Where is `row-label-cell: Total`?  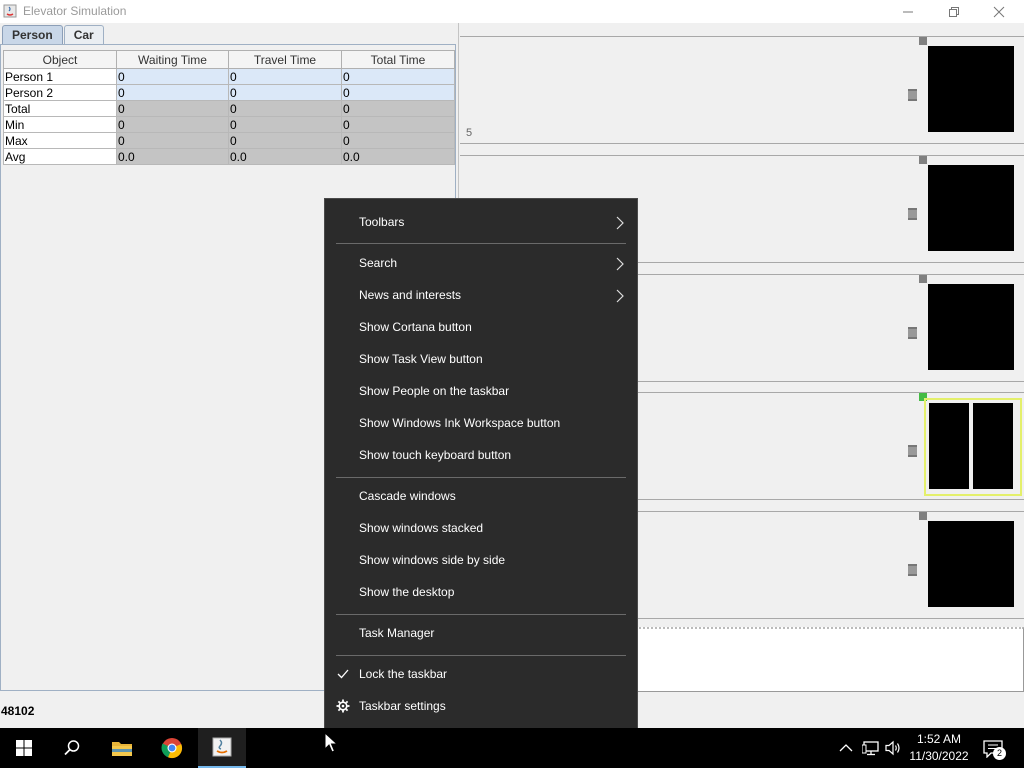
row-label-cell: Total is located at coordinates (60, 108).